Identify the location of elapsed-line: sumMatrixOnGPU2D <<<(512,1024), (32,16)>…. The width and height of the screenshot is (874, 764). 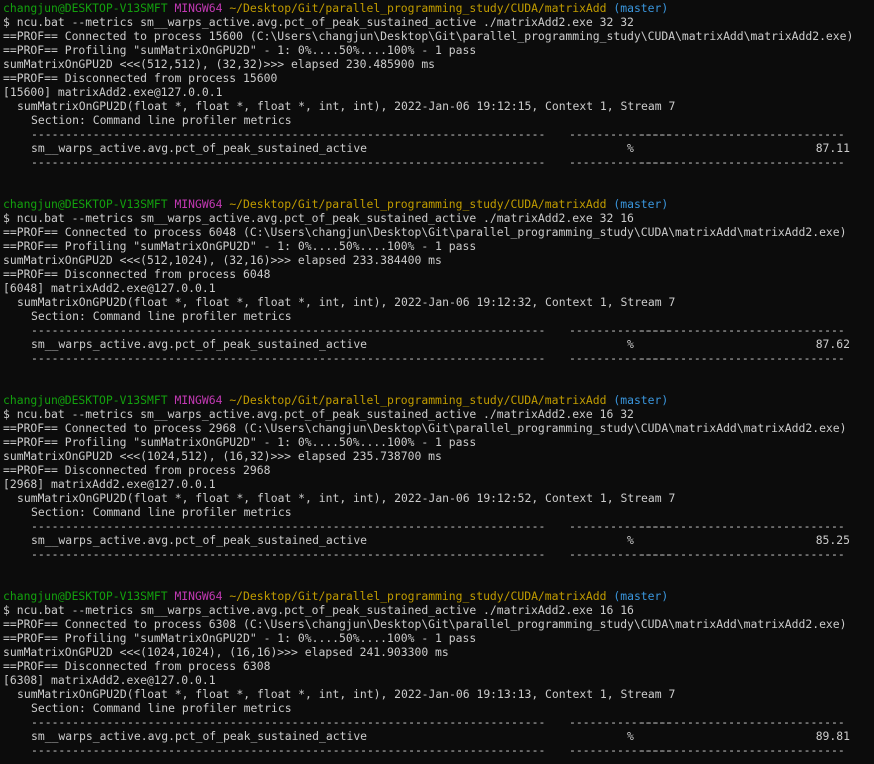
(222, 260).